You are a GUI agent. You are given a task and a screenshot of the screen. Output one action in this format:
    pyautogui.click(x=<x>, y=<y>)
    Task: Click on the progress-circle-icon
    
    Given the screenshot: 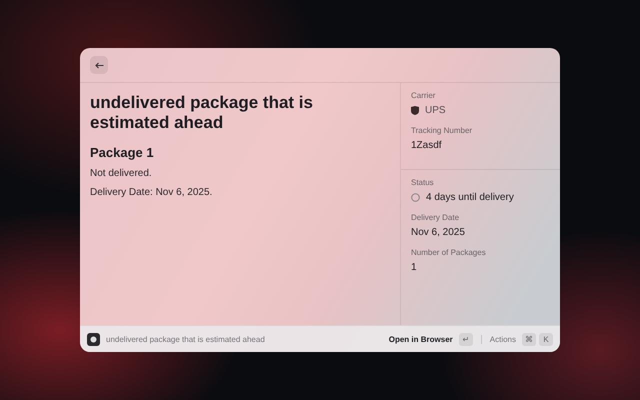 What is the action you would take?
    pyautogui.click(x=415, y=197)
    